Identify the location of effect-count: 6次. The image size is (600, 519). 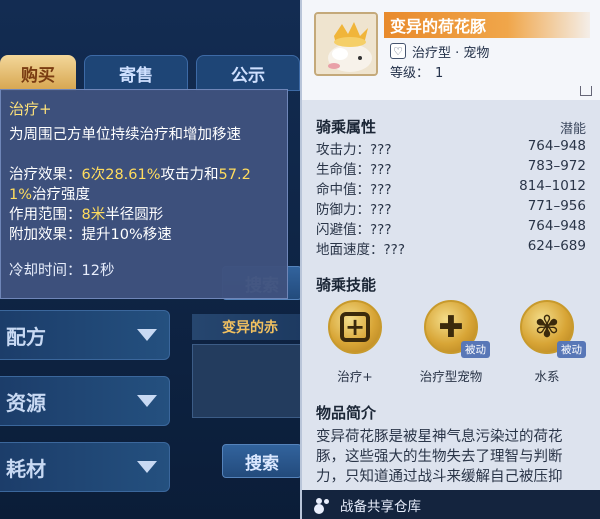
(93, 175).